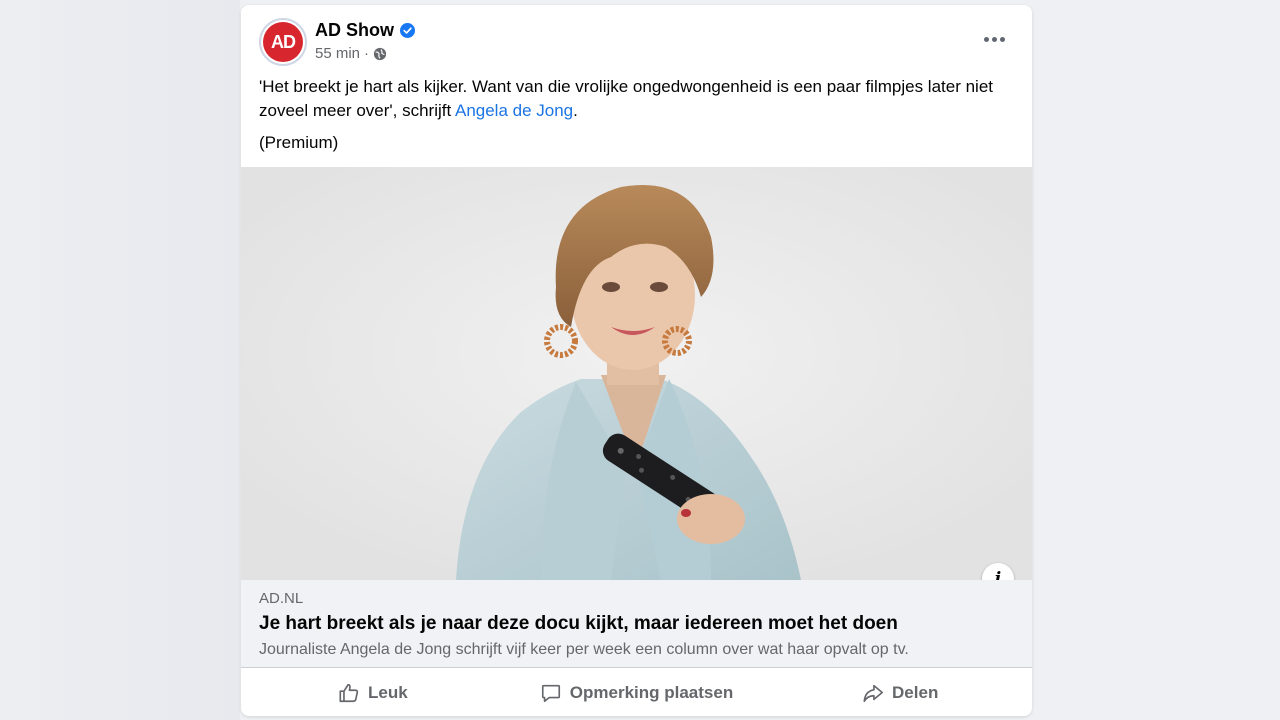 This screenshot has height=720, width=1280. I want to click on verified-badge-icon, so click(407, 30).